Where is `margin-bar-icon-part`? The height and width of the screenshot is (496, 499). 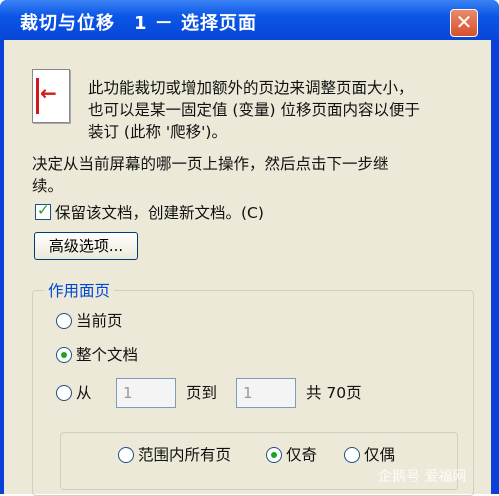 margin-bar-icon-part is located at coordinates (37, 96).